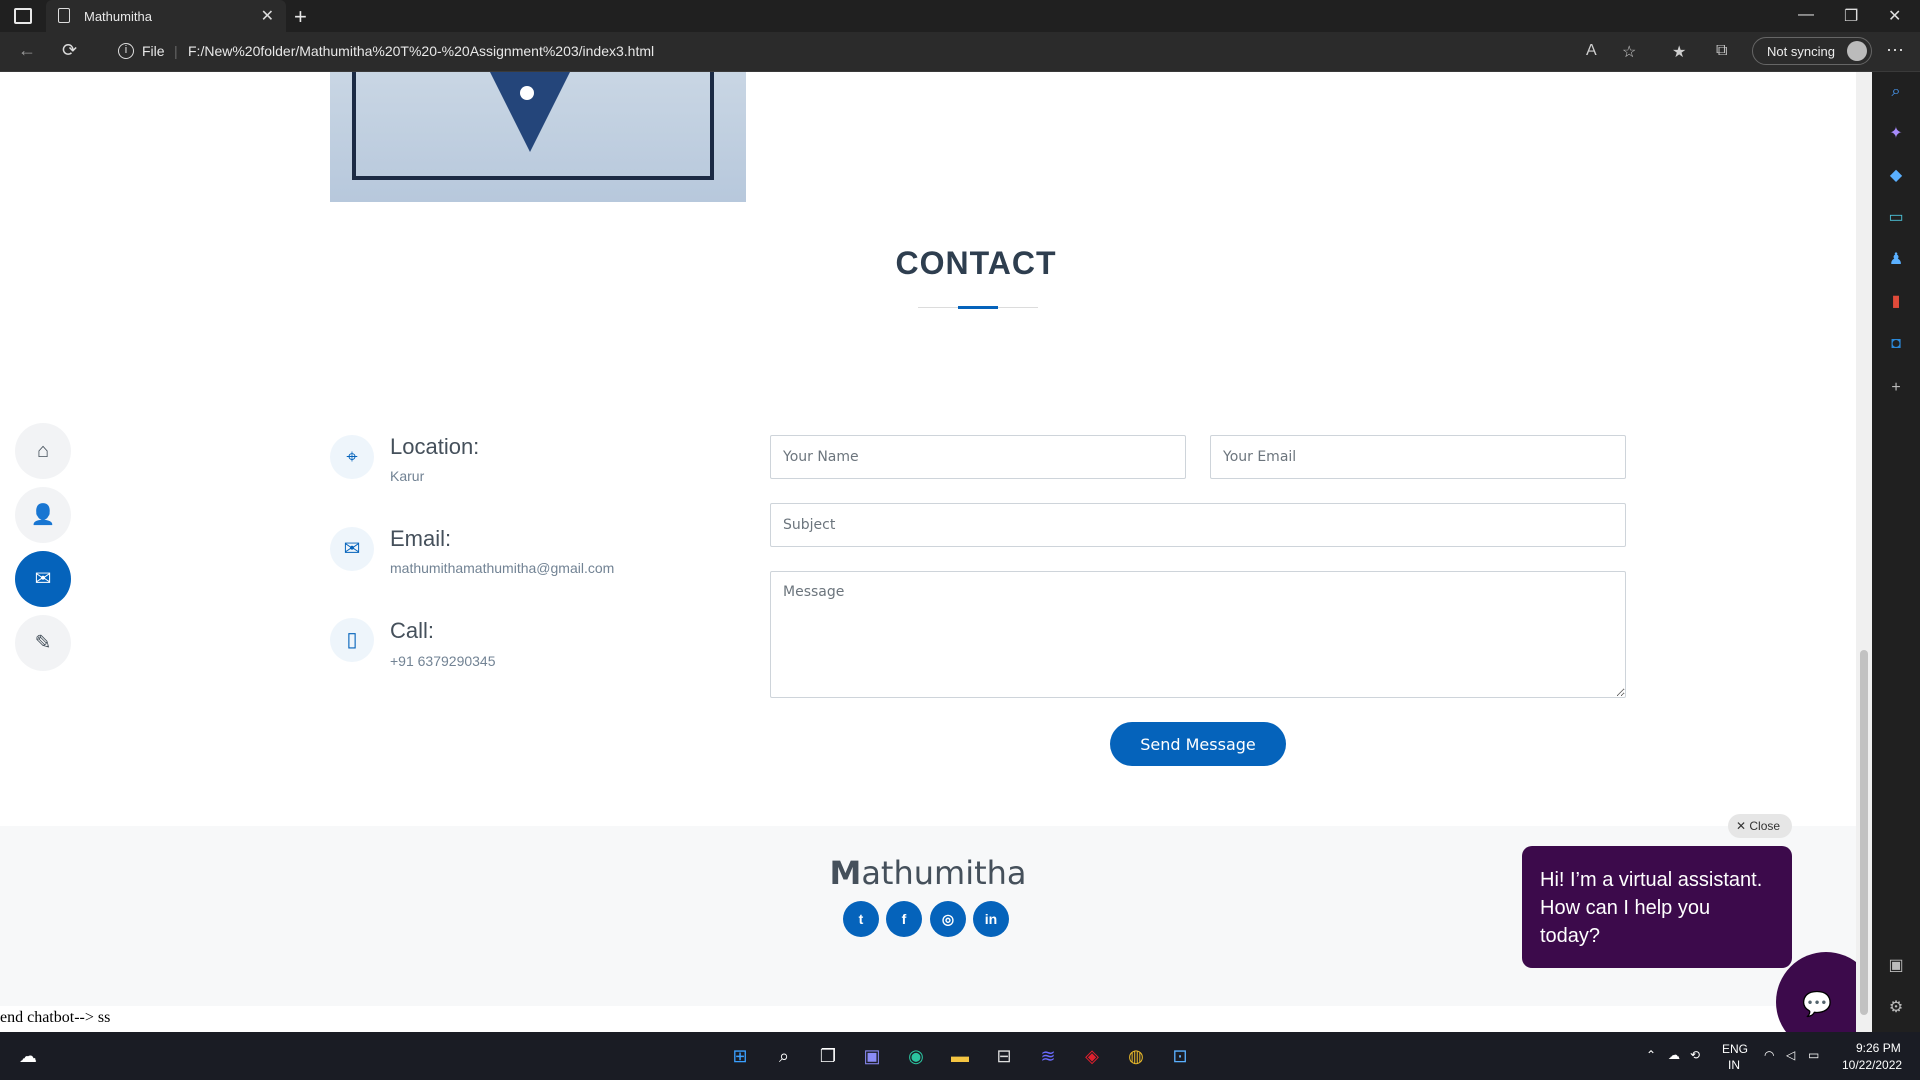 The height and width of the screenshot is (1080, 1920). Describe the element at coordinates (1896, 344) in the screenshot. I see `outlook-icon: ◘` at that location.